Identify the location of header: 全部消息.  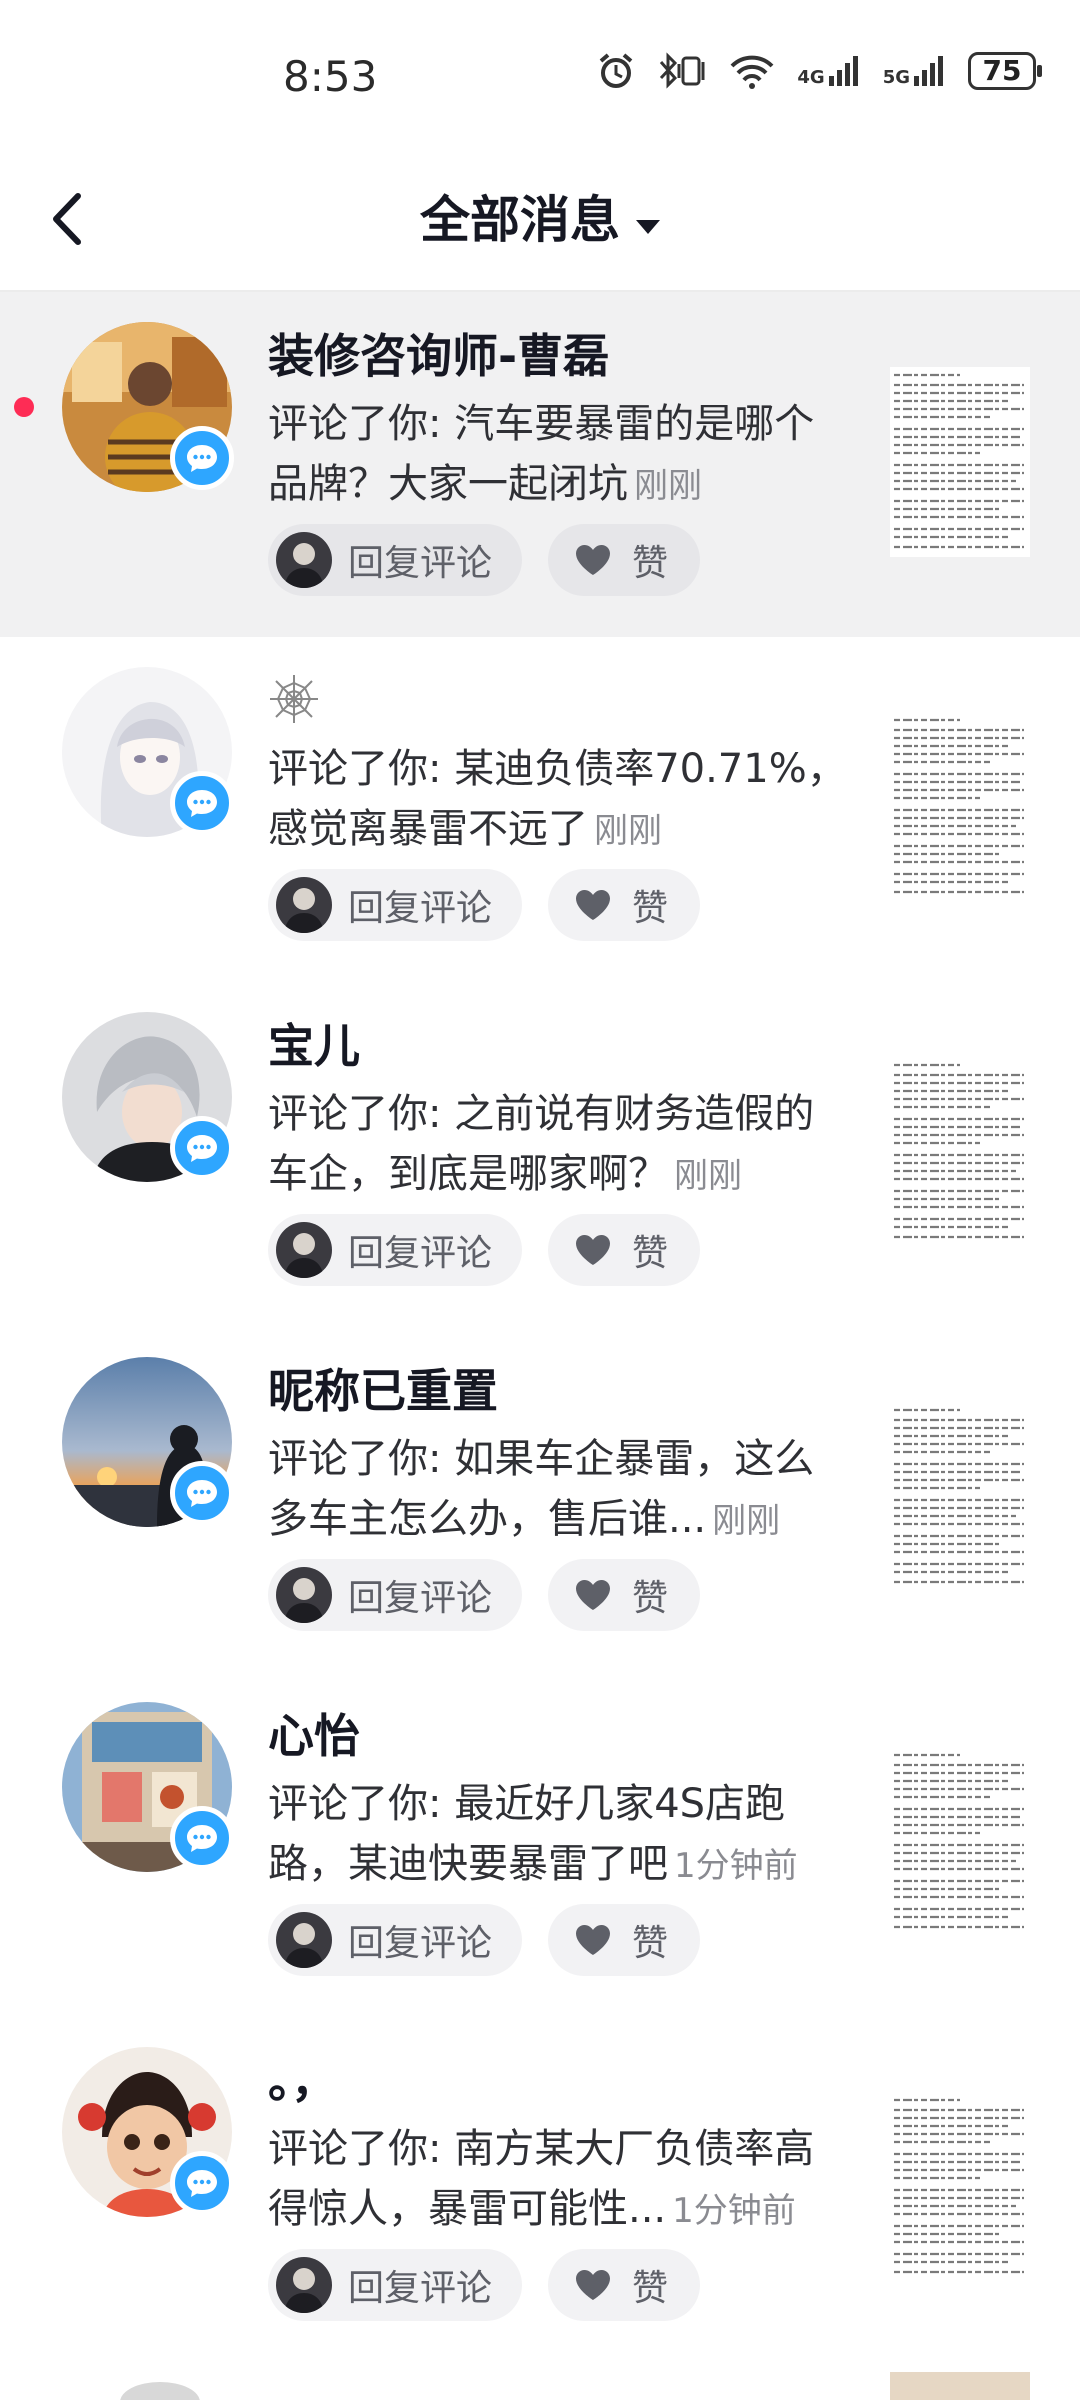
(540, 221).